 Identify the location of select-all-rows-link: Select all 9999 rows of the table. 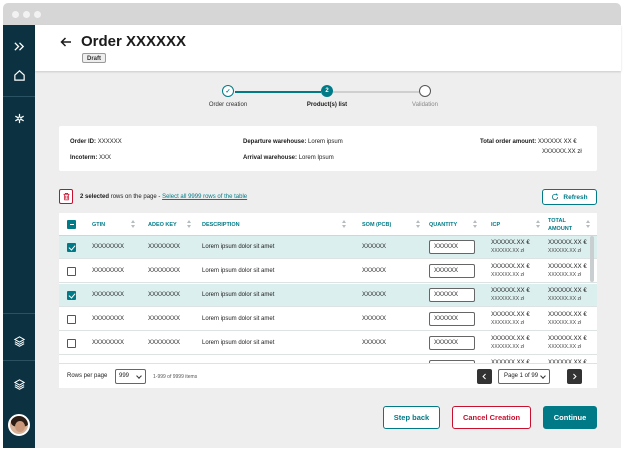
(204, 197).